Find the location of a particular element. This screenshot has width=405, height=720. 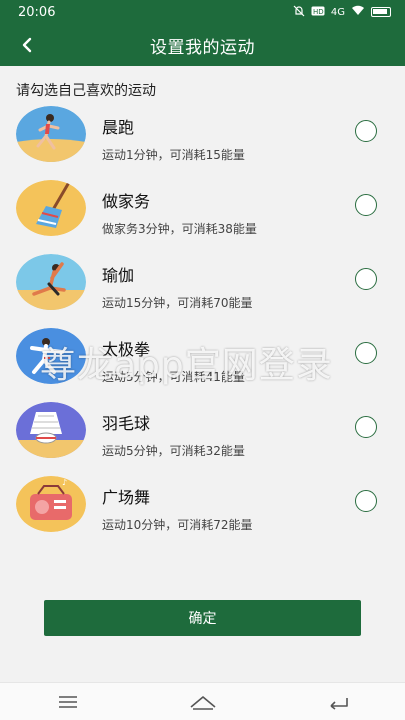

sport-item-yoga: 瑜伽 运动15分钟，可消耗70能量 is located at coordinates (202, 285).